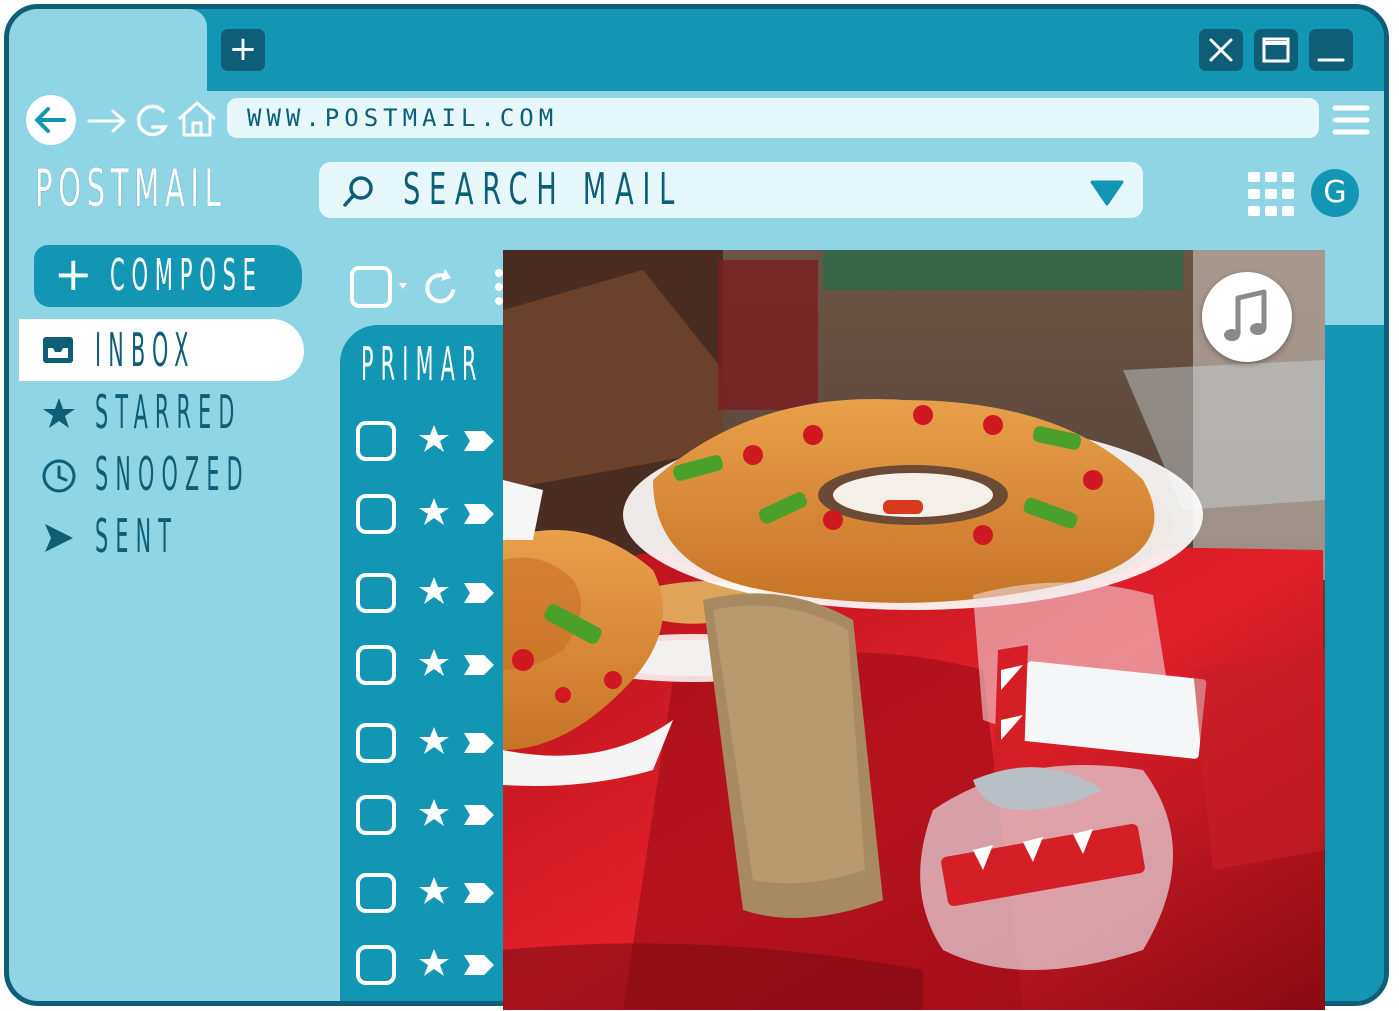  Describe the element at coordinates (1331, 50) in the screenshot. I see `minimize-window-button` at that location.